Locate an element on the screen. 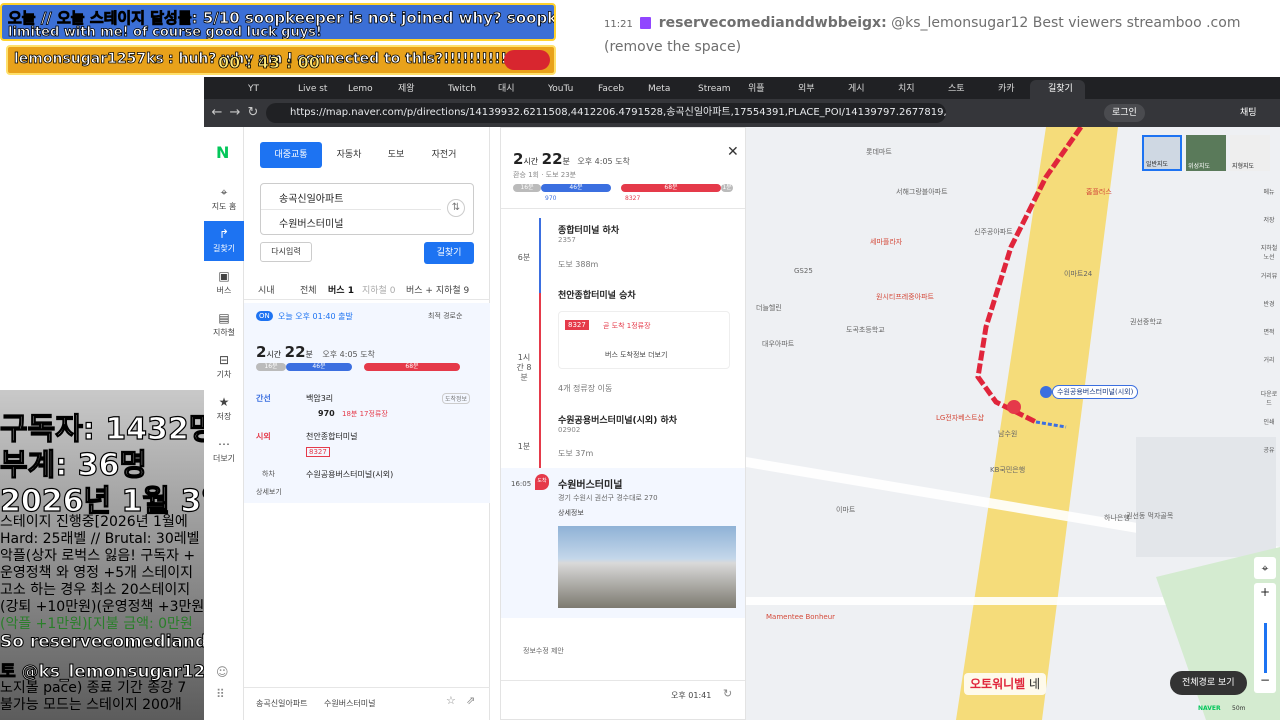  tab-walk: 도보 is located at coordinates (396, 155).